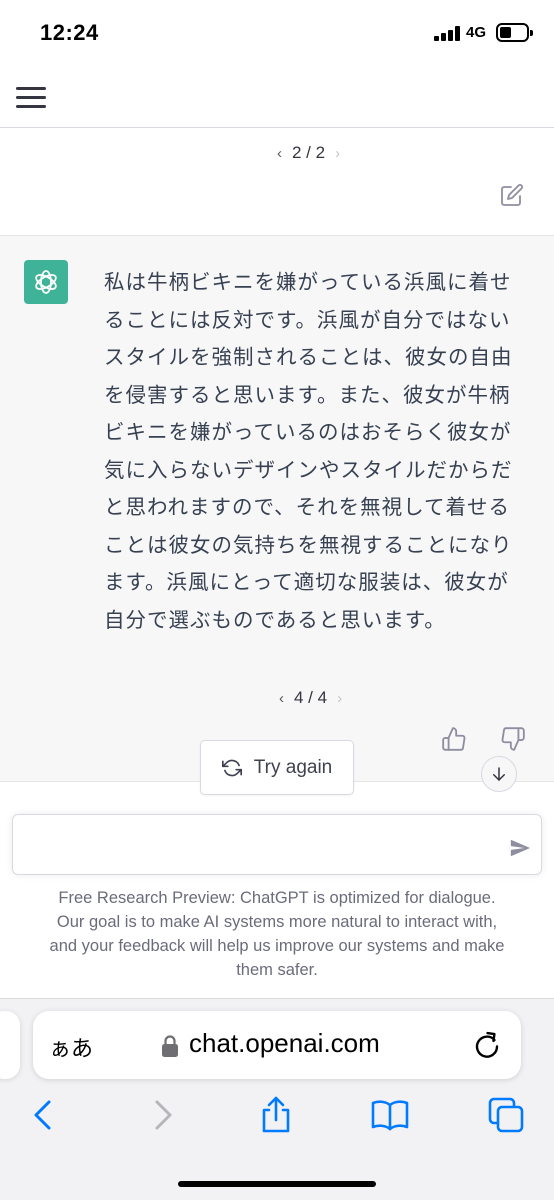 The image size is (554, 1200). Describe the element at coordinates (390, 1115) in the screenshot. I see `bookmarks-icon` at that location.